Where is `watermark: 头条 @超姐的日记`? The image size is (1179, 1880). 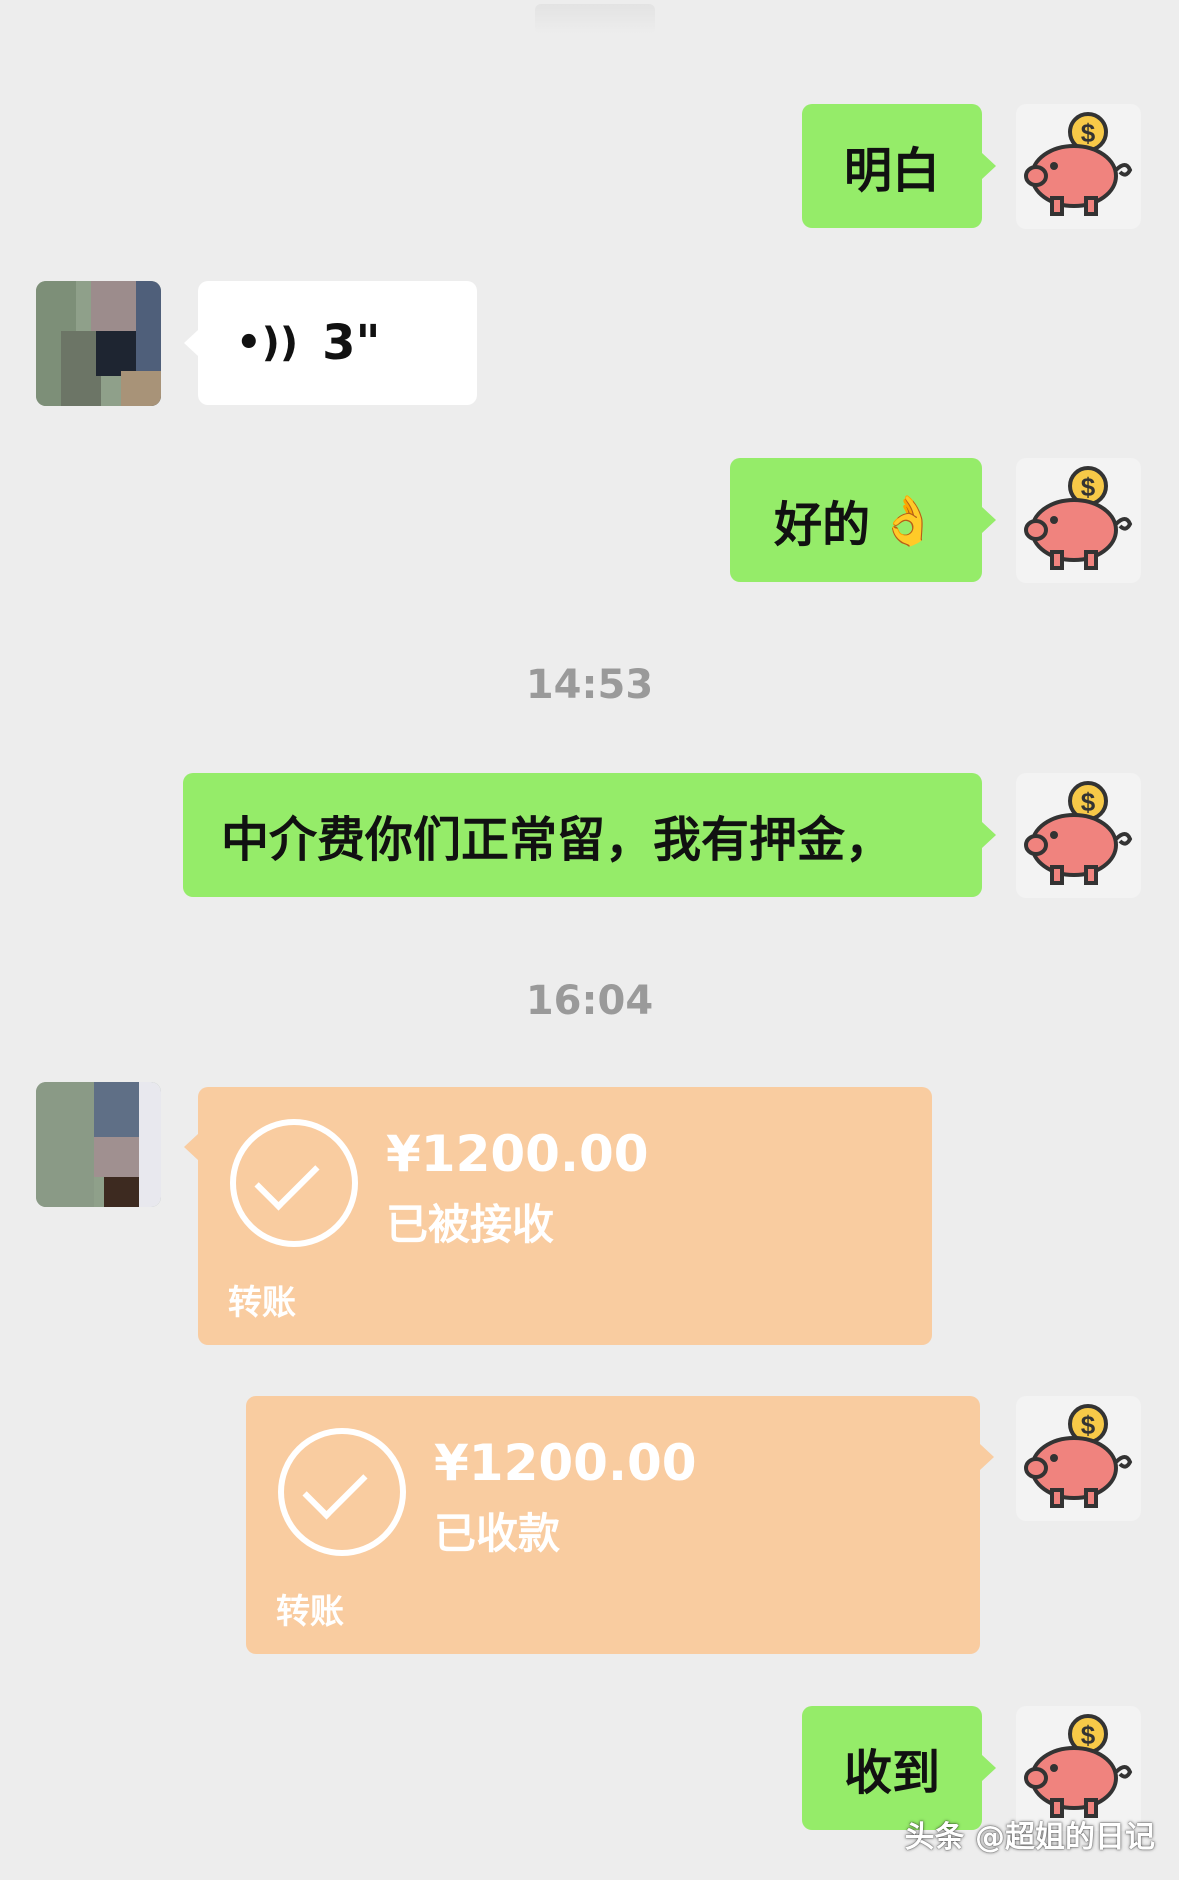 watermark: 头条 @超姐的日记 is located at coordinates (1029, 1837).